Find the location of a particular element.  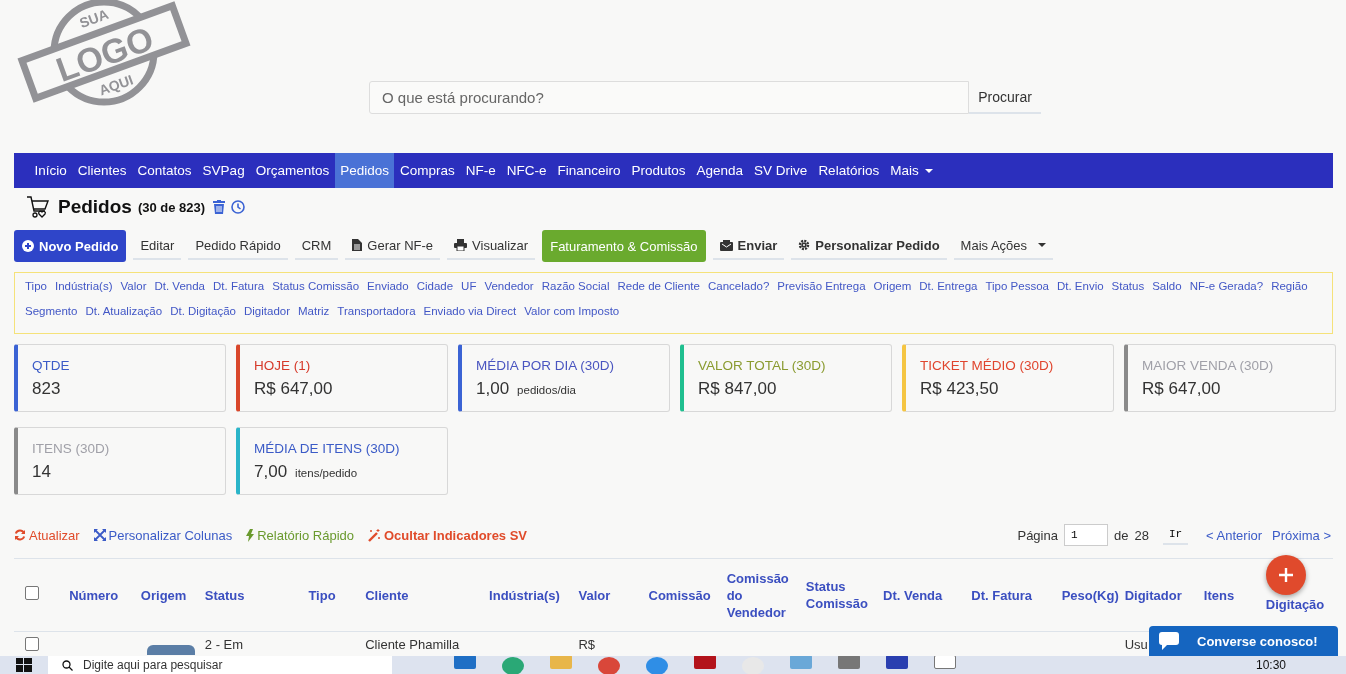

column-header: Itens is located at coordinates (1230, 595).